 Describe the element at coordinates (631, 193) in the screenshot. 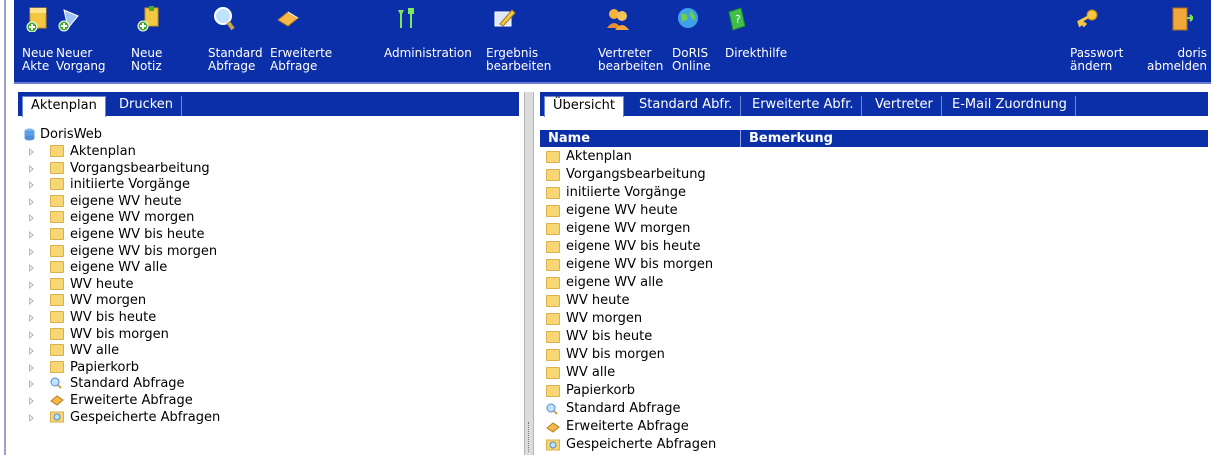

I see `list-item: initiierte Vorgänge` at that location.